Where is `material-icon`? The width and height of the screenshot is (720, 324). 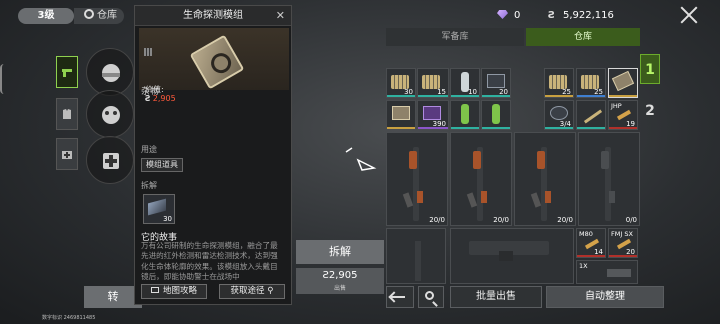 material-icon is located at coordinates (157, 207).